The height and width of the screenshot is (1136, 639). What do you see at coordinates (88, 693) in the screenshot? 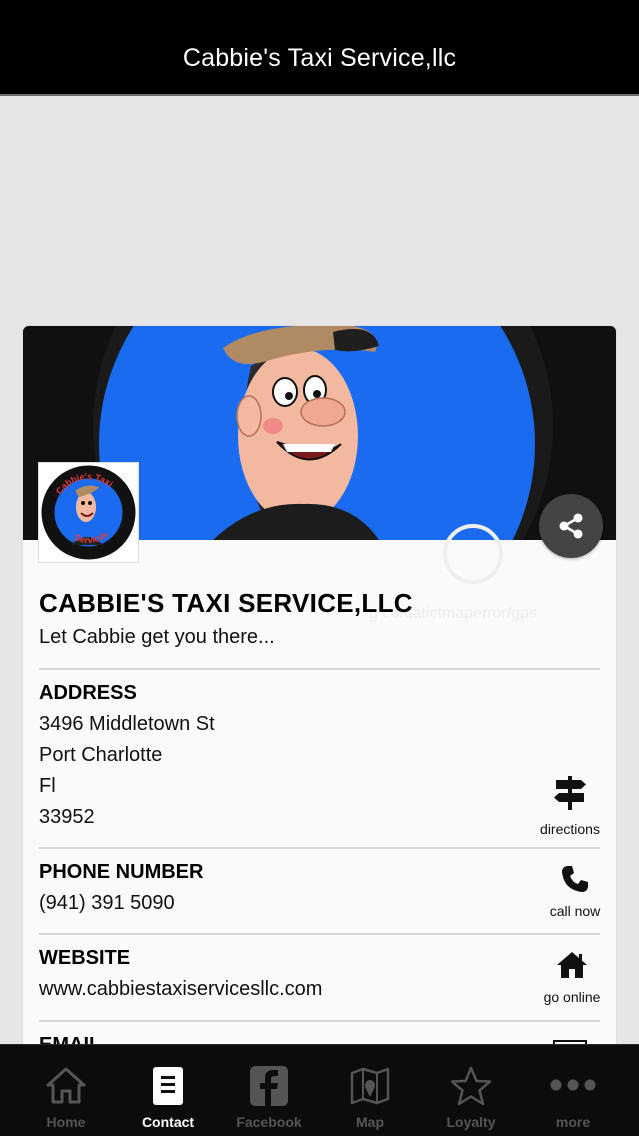
I see `address-label: ADDRESS` at bounding box center [88, 693].